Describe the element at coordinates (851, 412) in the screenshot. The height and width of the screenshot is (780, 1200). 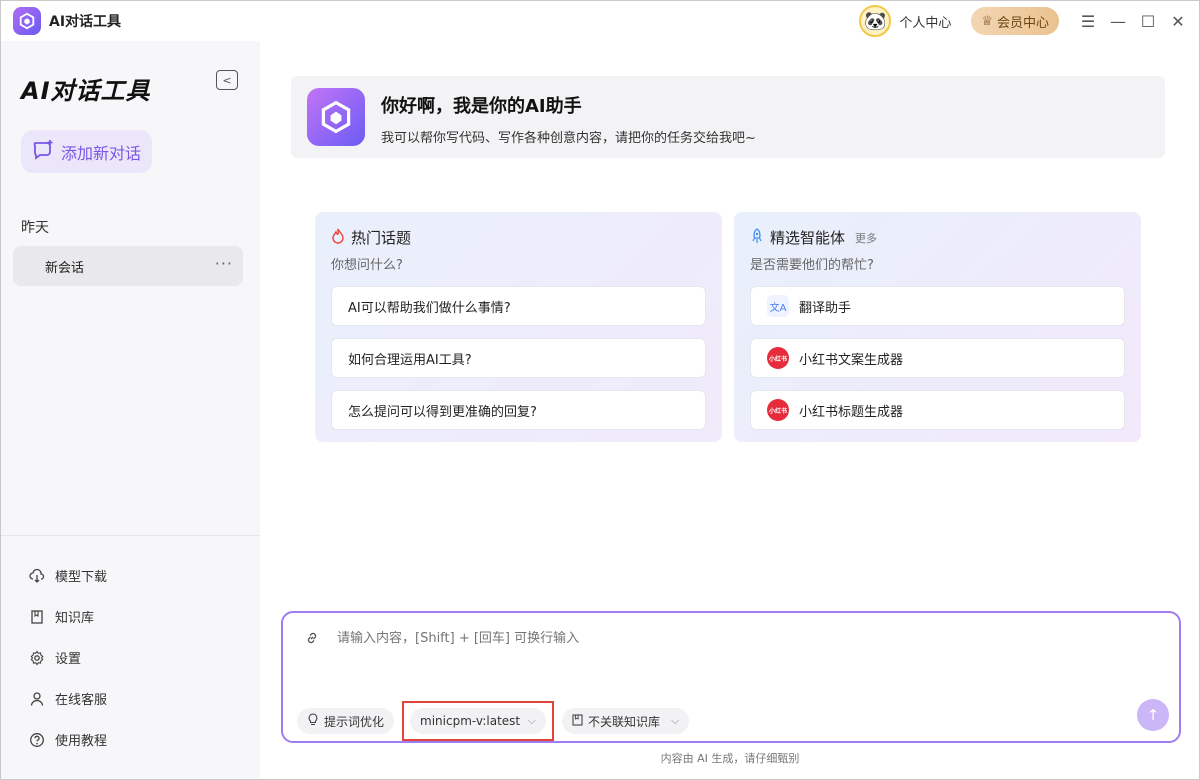
I see `agent-label: 小红书标题生成器` at that location.